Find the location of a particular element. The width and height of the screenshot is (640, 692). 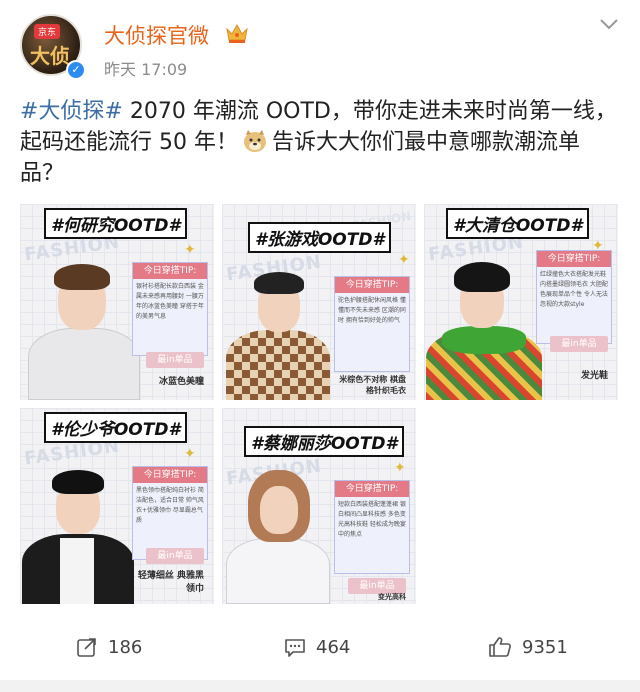

comment-icon is located at coordinates (295, 648).